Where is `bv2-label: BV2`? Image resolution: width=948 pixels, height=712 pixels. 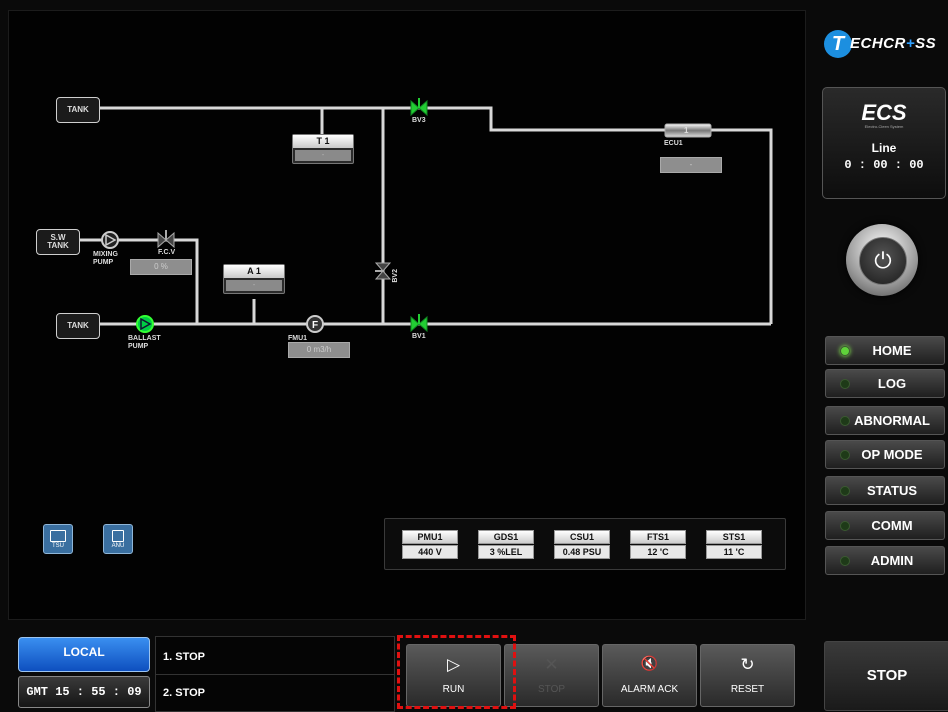
bv2-label: BV2 is located at coordinates (395, 276).